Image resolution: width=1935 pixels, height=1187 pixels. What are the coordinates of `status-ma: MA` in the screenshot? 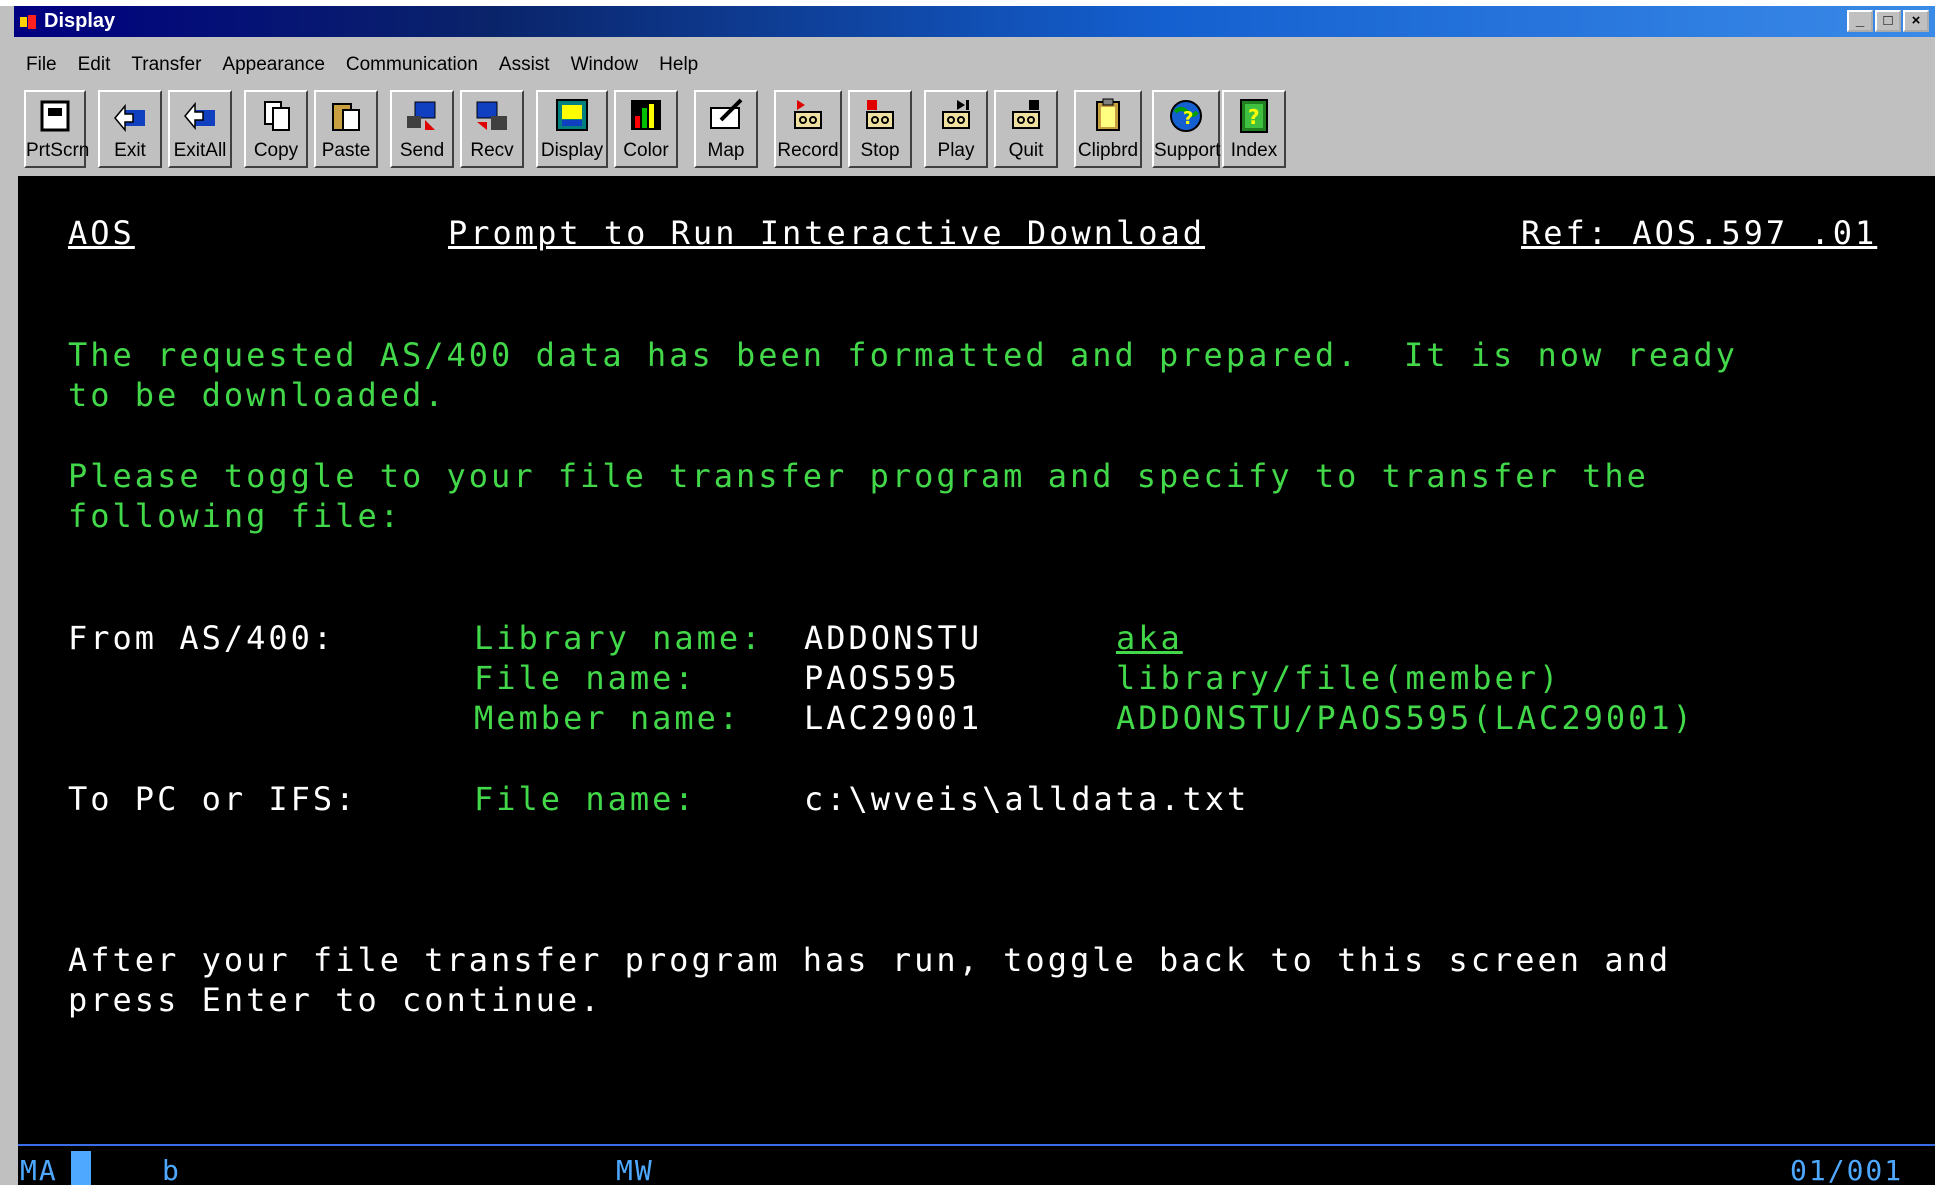 It's located at (39, 1170).